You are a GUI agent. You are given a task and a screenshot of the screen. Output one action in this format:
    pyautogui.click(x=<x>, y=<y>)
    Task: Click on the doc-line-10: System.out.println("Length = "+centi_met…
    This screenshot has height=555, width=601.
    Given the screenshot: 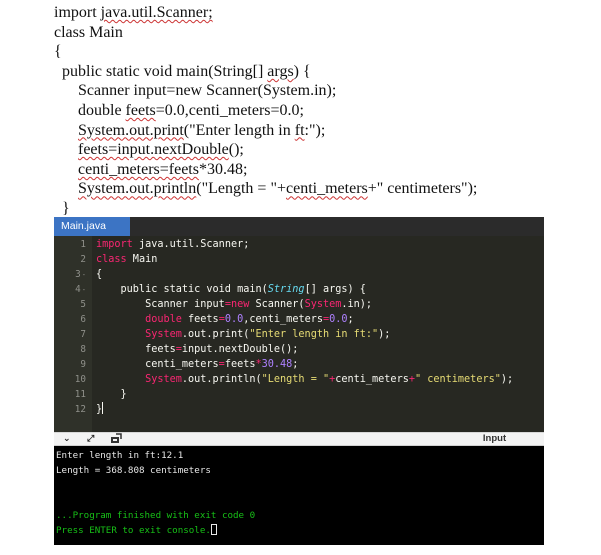 What is the action you would take?
    pyautogui.click(x=278, y=189)
    